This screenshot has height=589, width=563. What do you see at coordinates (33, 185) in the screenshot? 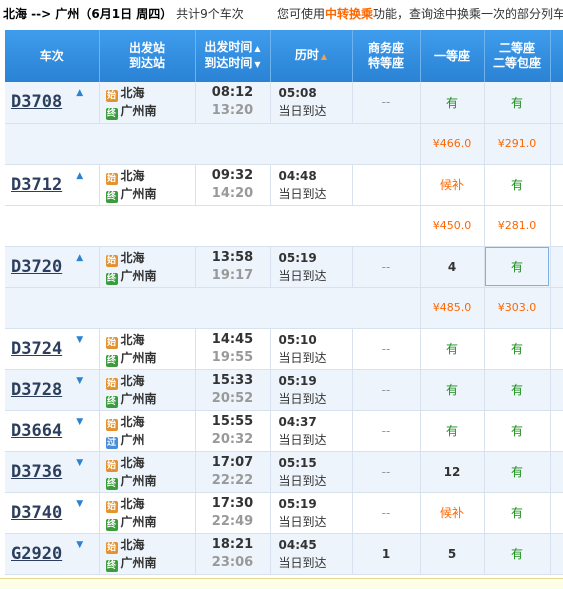
I see `train-number-link: D3712` at bounding box center [33, 185].